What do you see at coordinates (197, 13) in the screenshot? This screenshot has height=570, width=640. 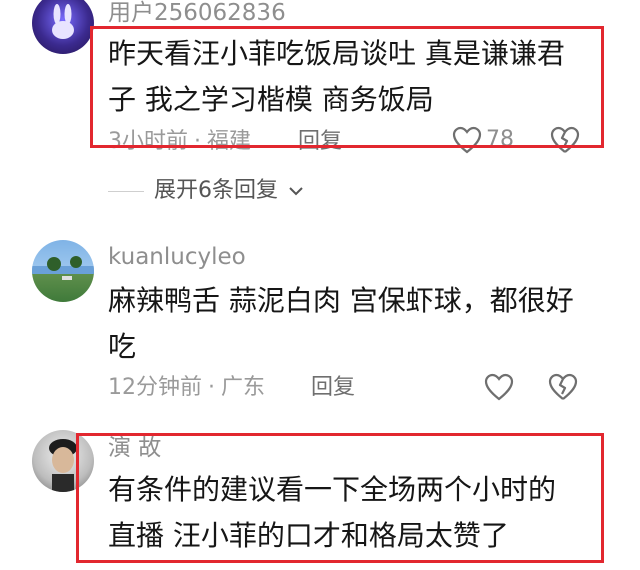 I see `comment-username: 用户256062836` at bounding box center [197, 13].